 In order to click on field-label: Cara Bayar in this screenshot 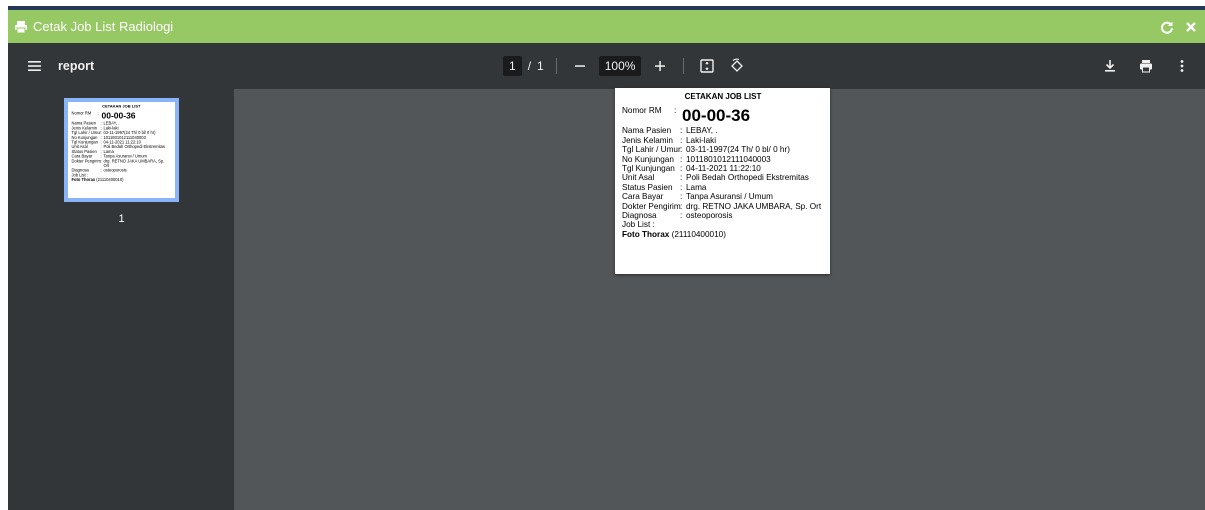, I will do `click(643, 197)`.